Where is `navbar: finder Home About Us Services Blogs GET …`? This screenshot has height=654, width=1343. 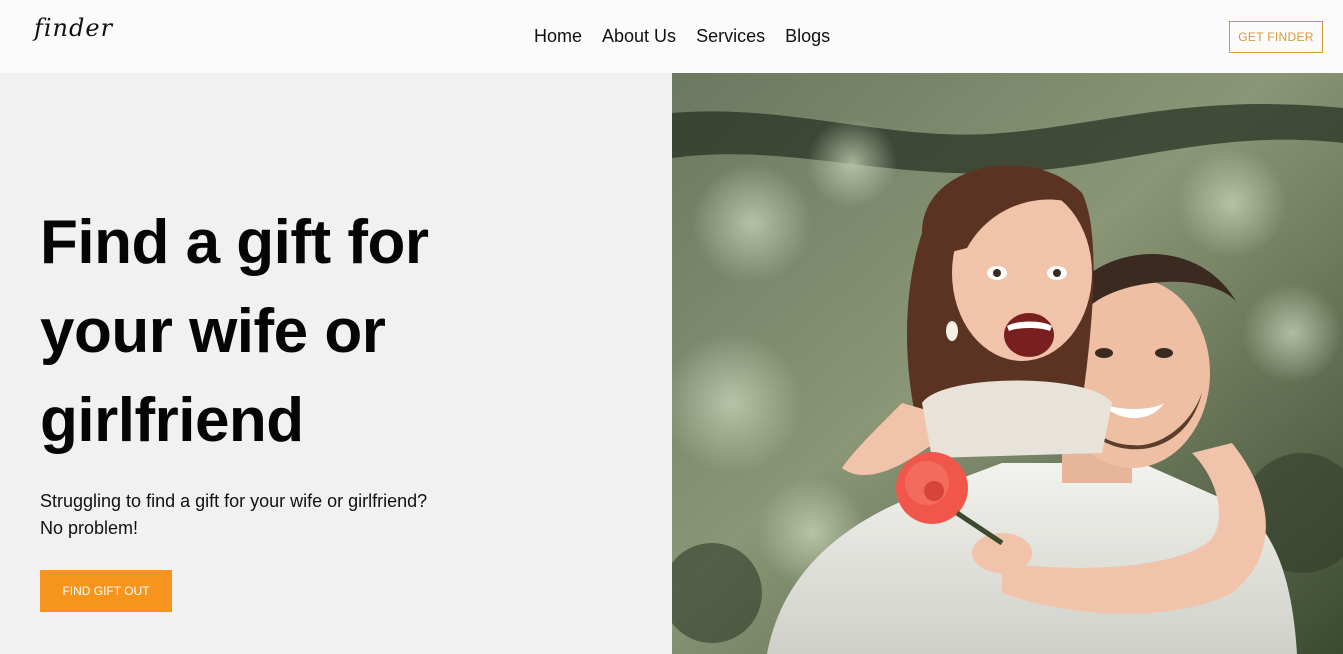
navbar: finder Home About Us Services Blogs GET … is located at coordinates (671, 36).